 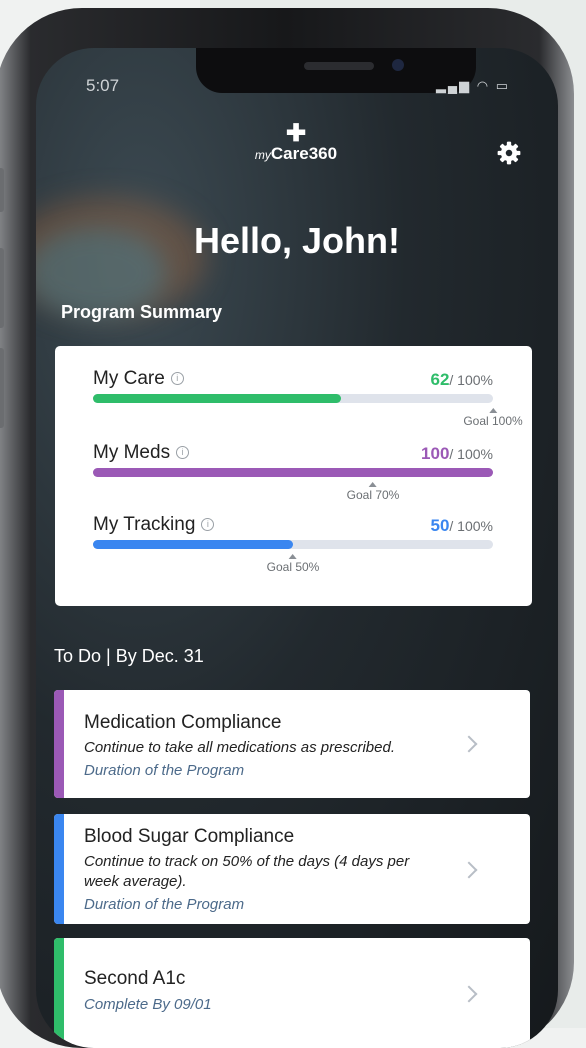 What do you see at coordinates (440, 379) in the screenshot?
I see `progress-value: 62` at bounding box center [440, 379].